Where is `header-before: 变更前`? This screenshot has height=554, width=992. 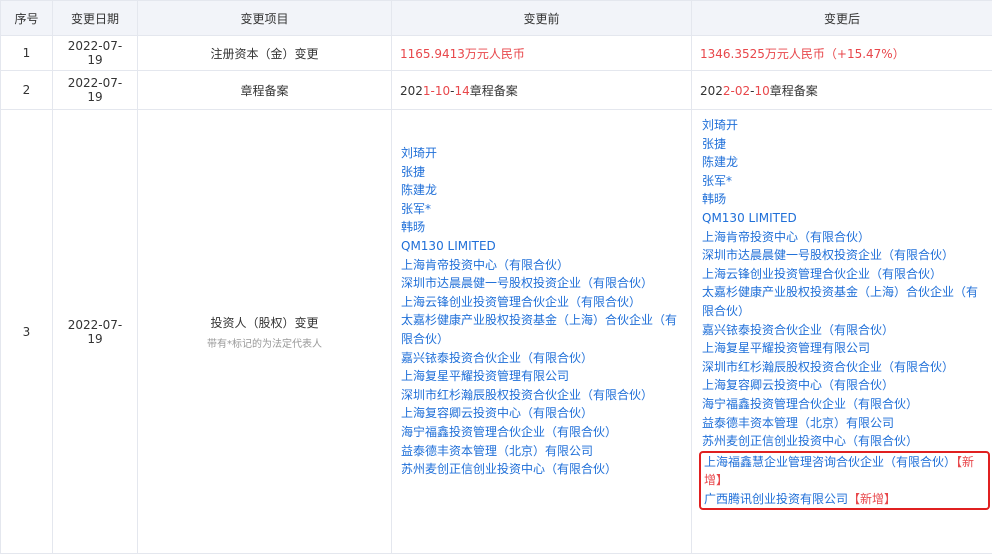
header-before: 变更前 is located at coordinates (542, 18).